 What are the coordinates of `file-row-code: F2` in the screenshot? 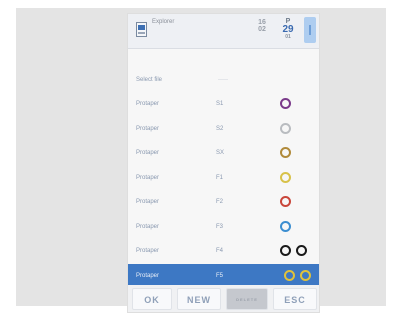 It's located at (220, 202).